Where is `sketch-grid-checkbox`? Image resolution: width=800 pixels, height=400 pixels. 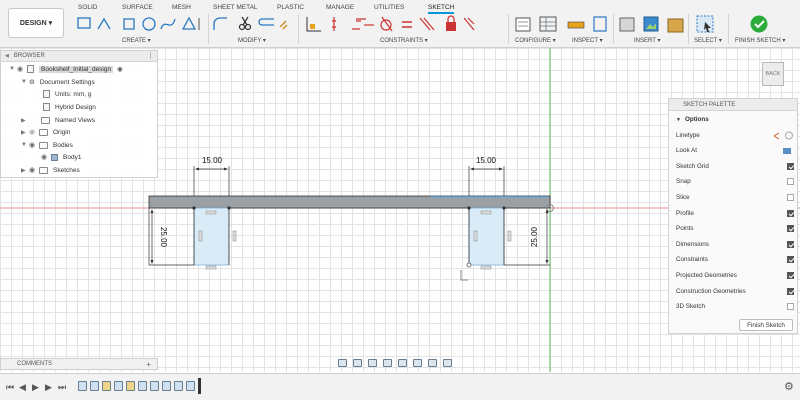
sketch-grid-checkbox is located at coordinates (790, 166).